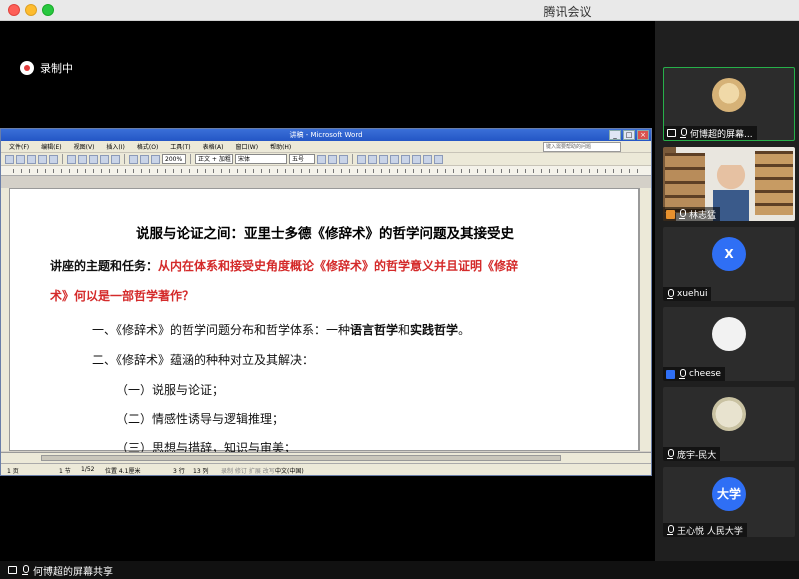 The width and height of the screenshot is (799, 579). What do you see at coordinates (147, 146) in the screenshot?
I see `menu-format: 格式(O)` at bounding box center [147, 146].